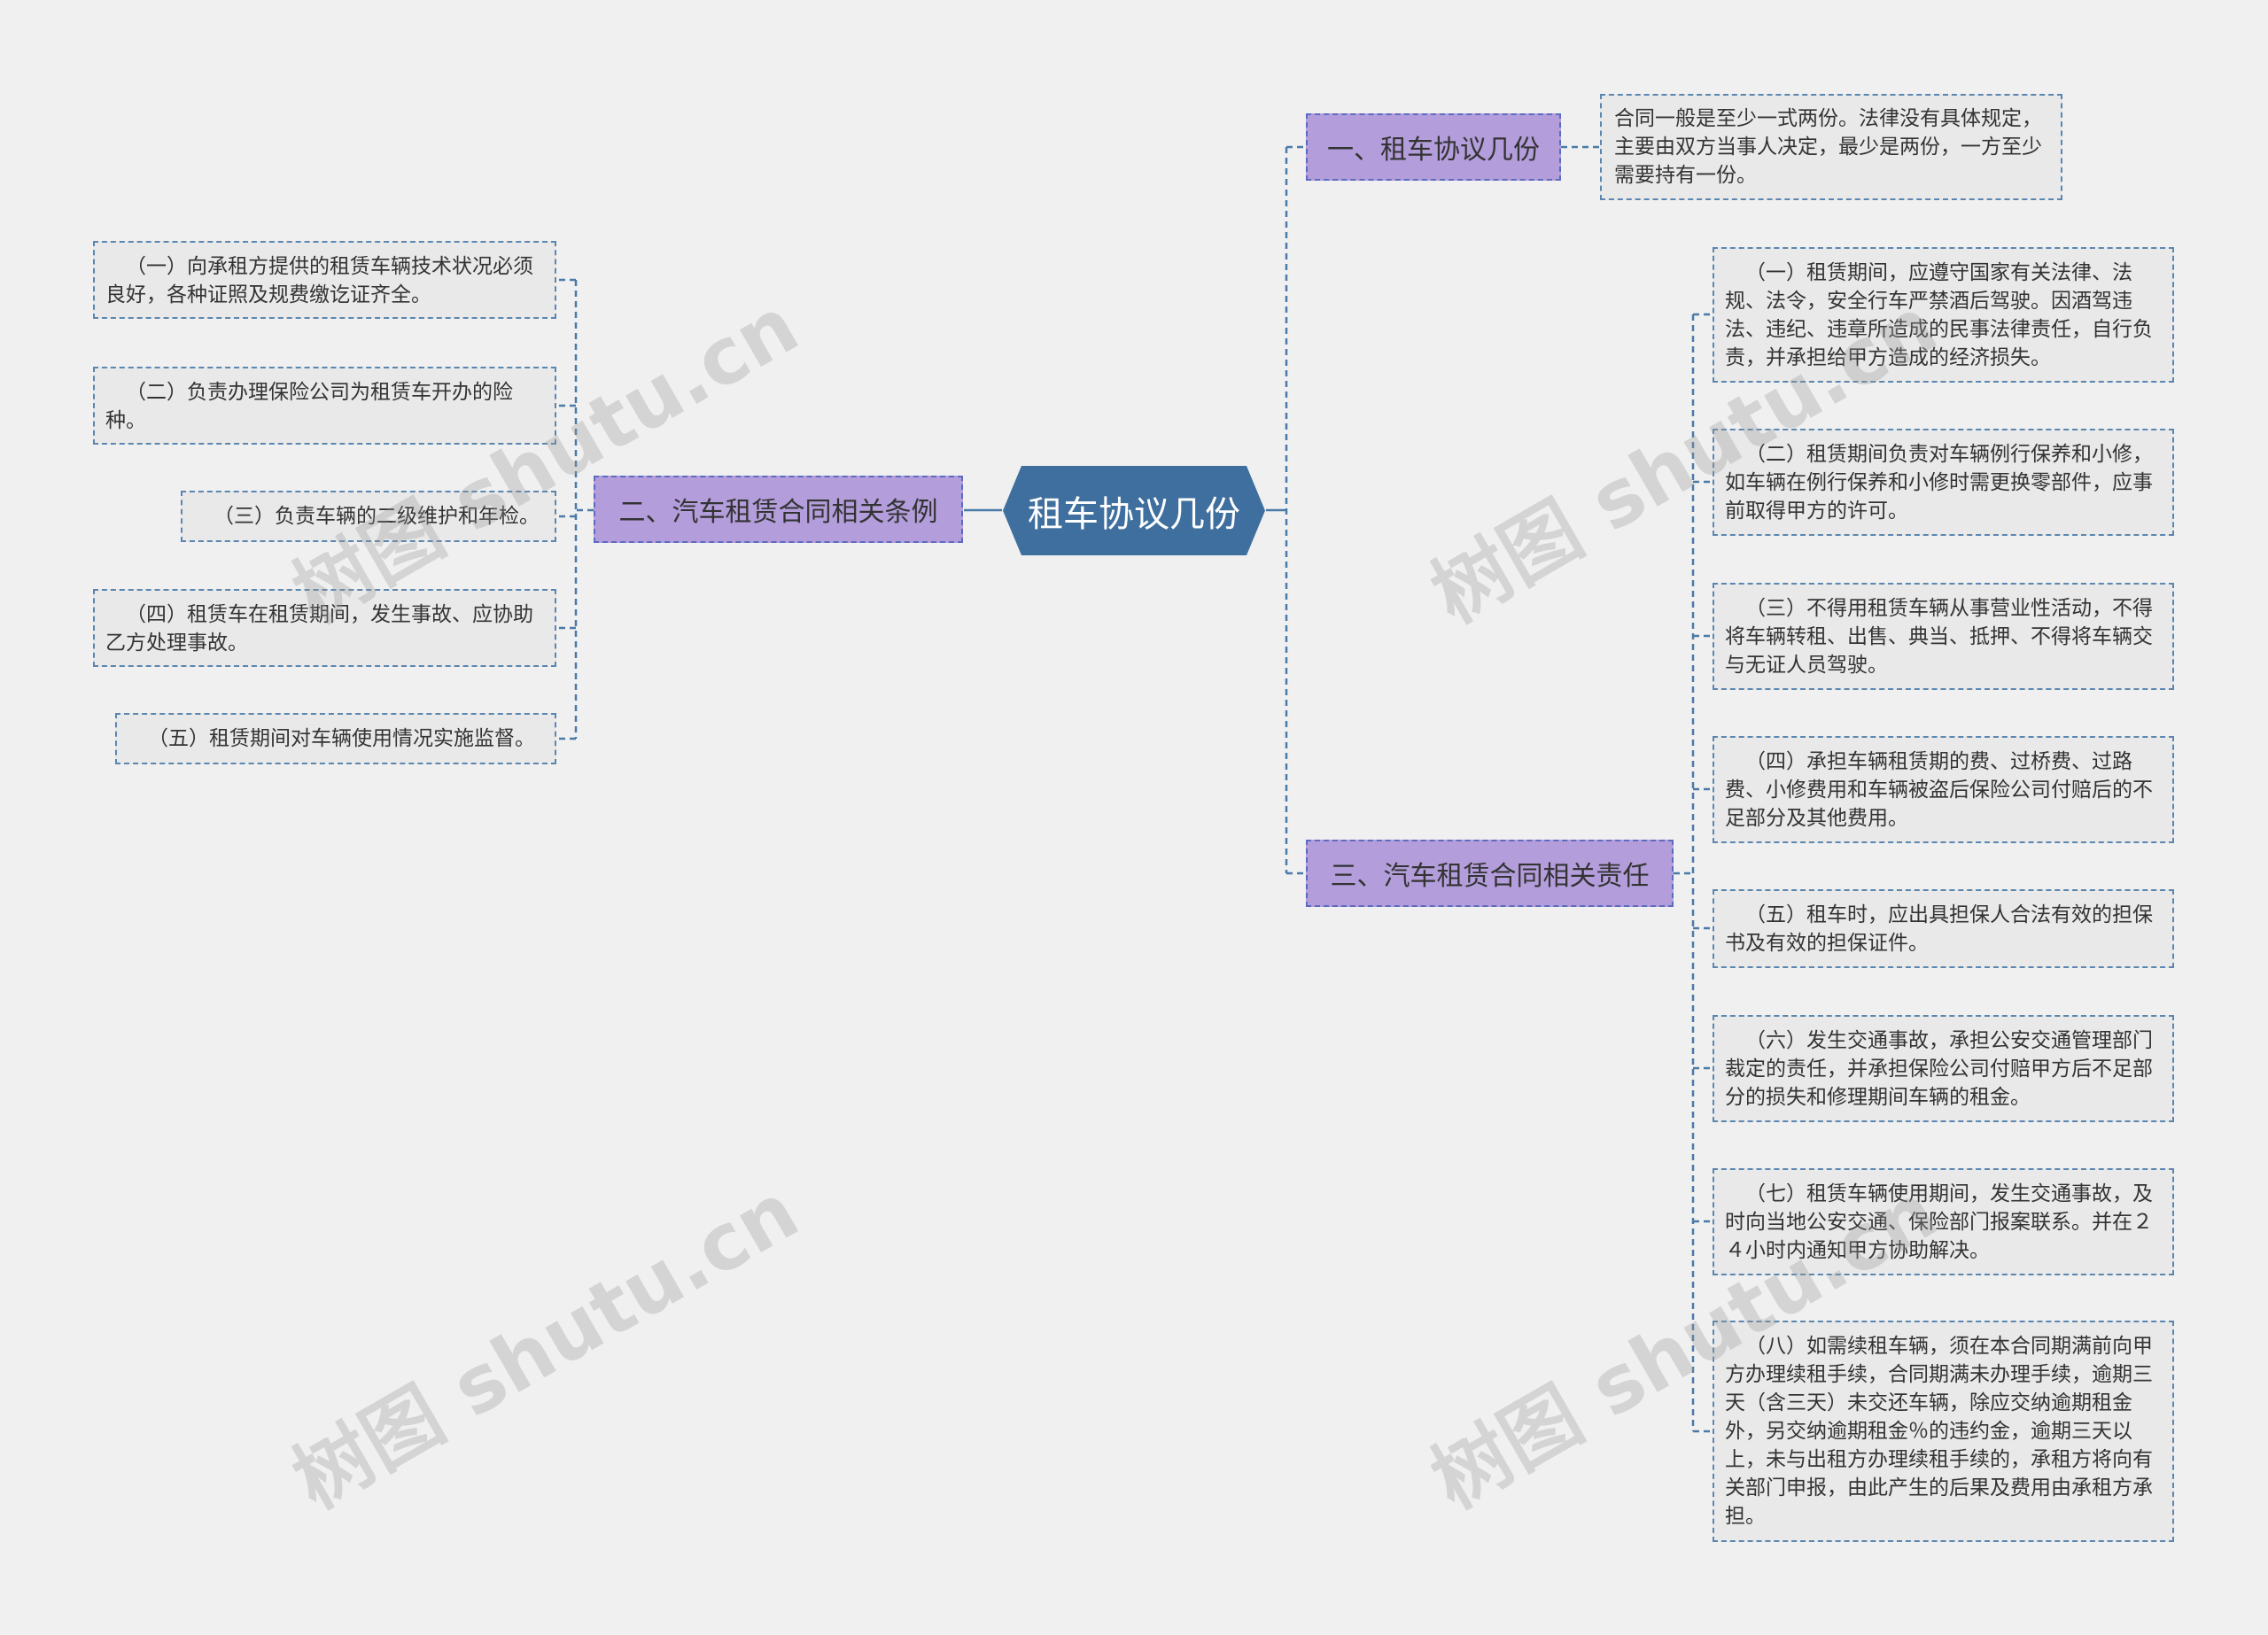  I want to click on branch-node-1: 一、租车协议几份, so click(1433, 147).